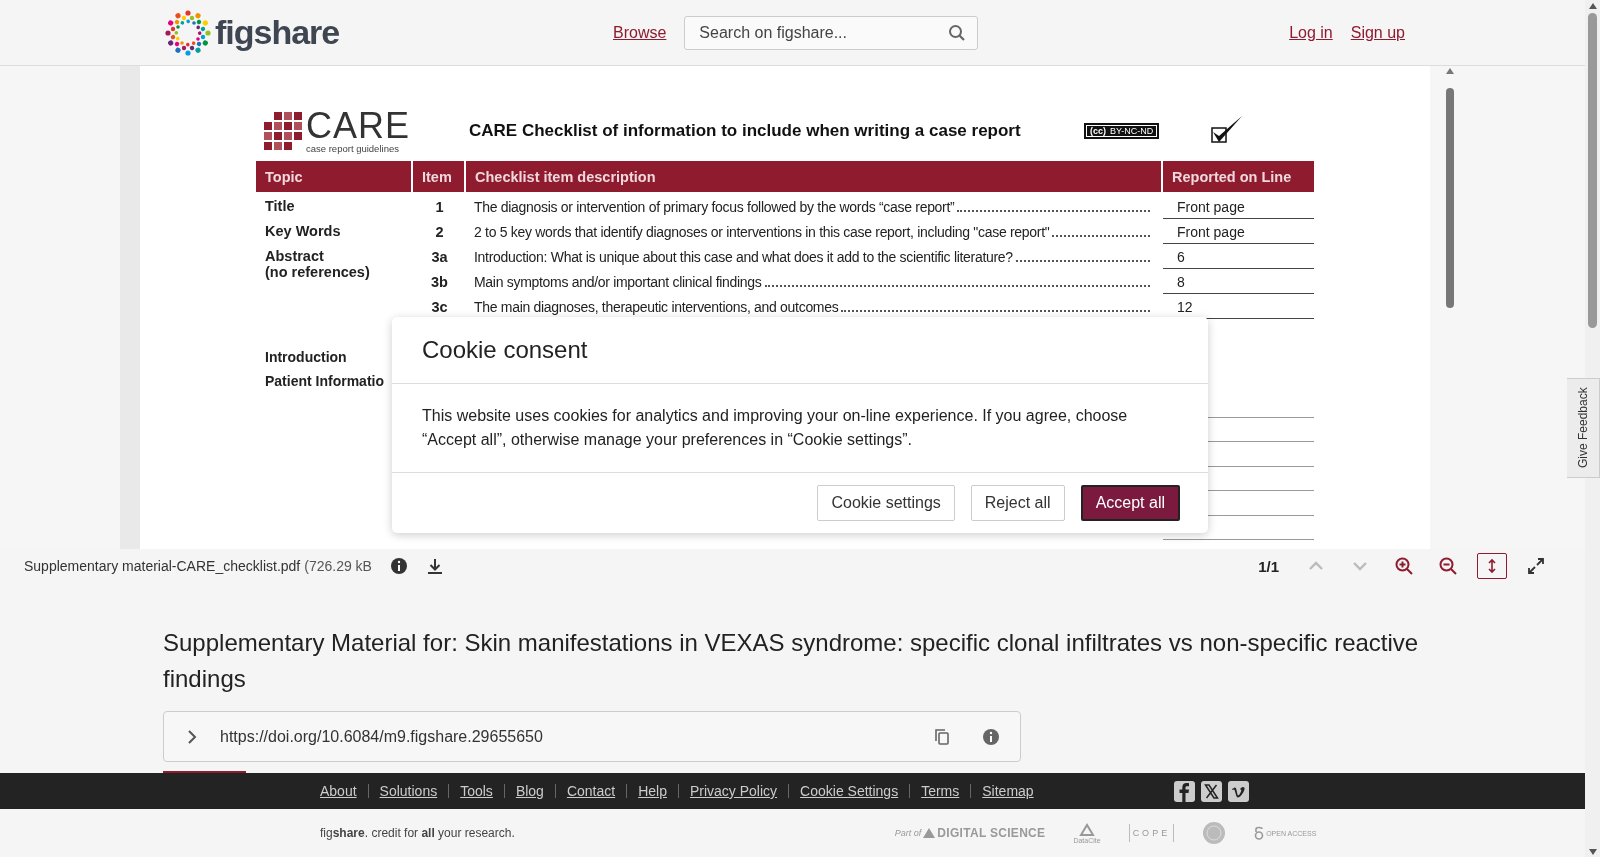 The height and width of the screenshot is (857, 1600). Describe the element at coordinates (814, 176) in the screenshot. I see `column-header: Checklist item description` at that location.